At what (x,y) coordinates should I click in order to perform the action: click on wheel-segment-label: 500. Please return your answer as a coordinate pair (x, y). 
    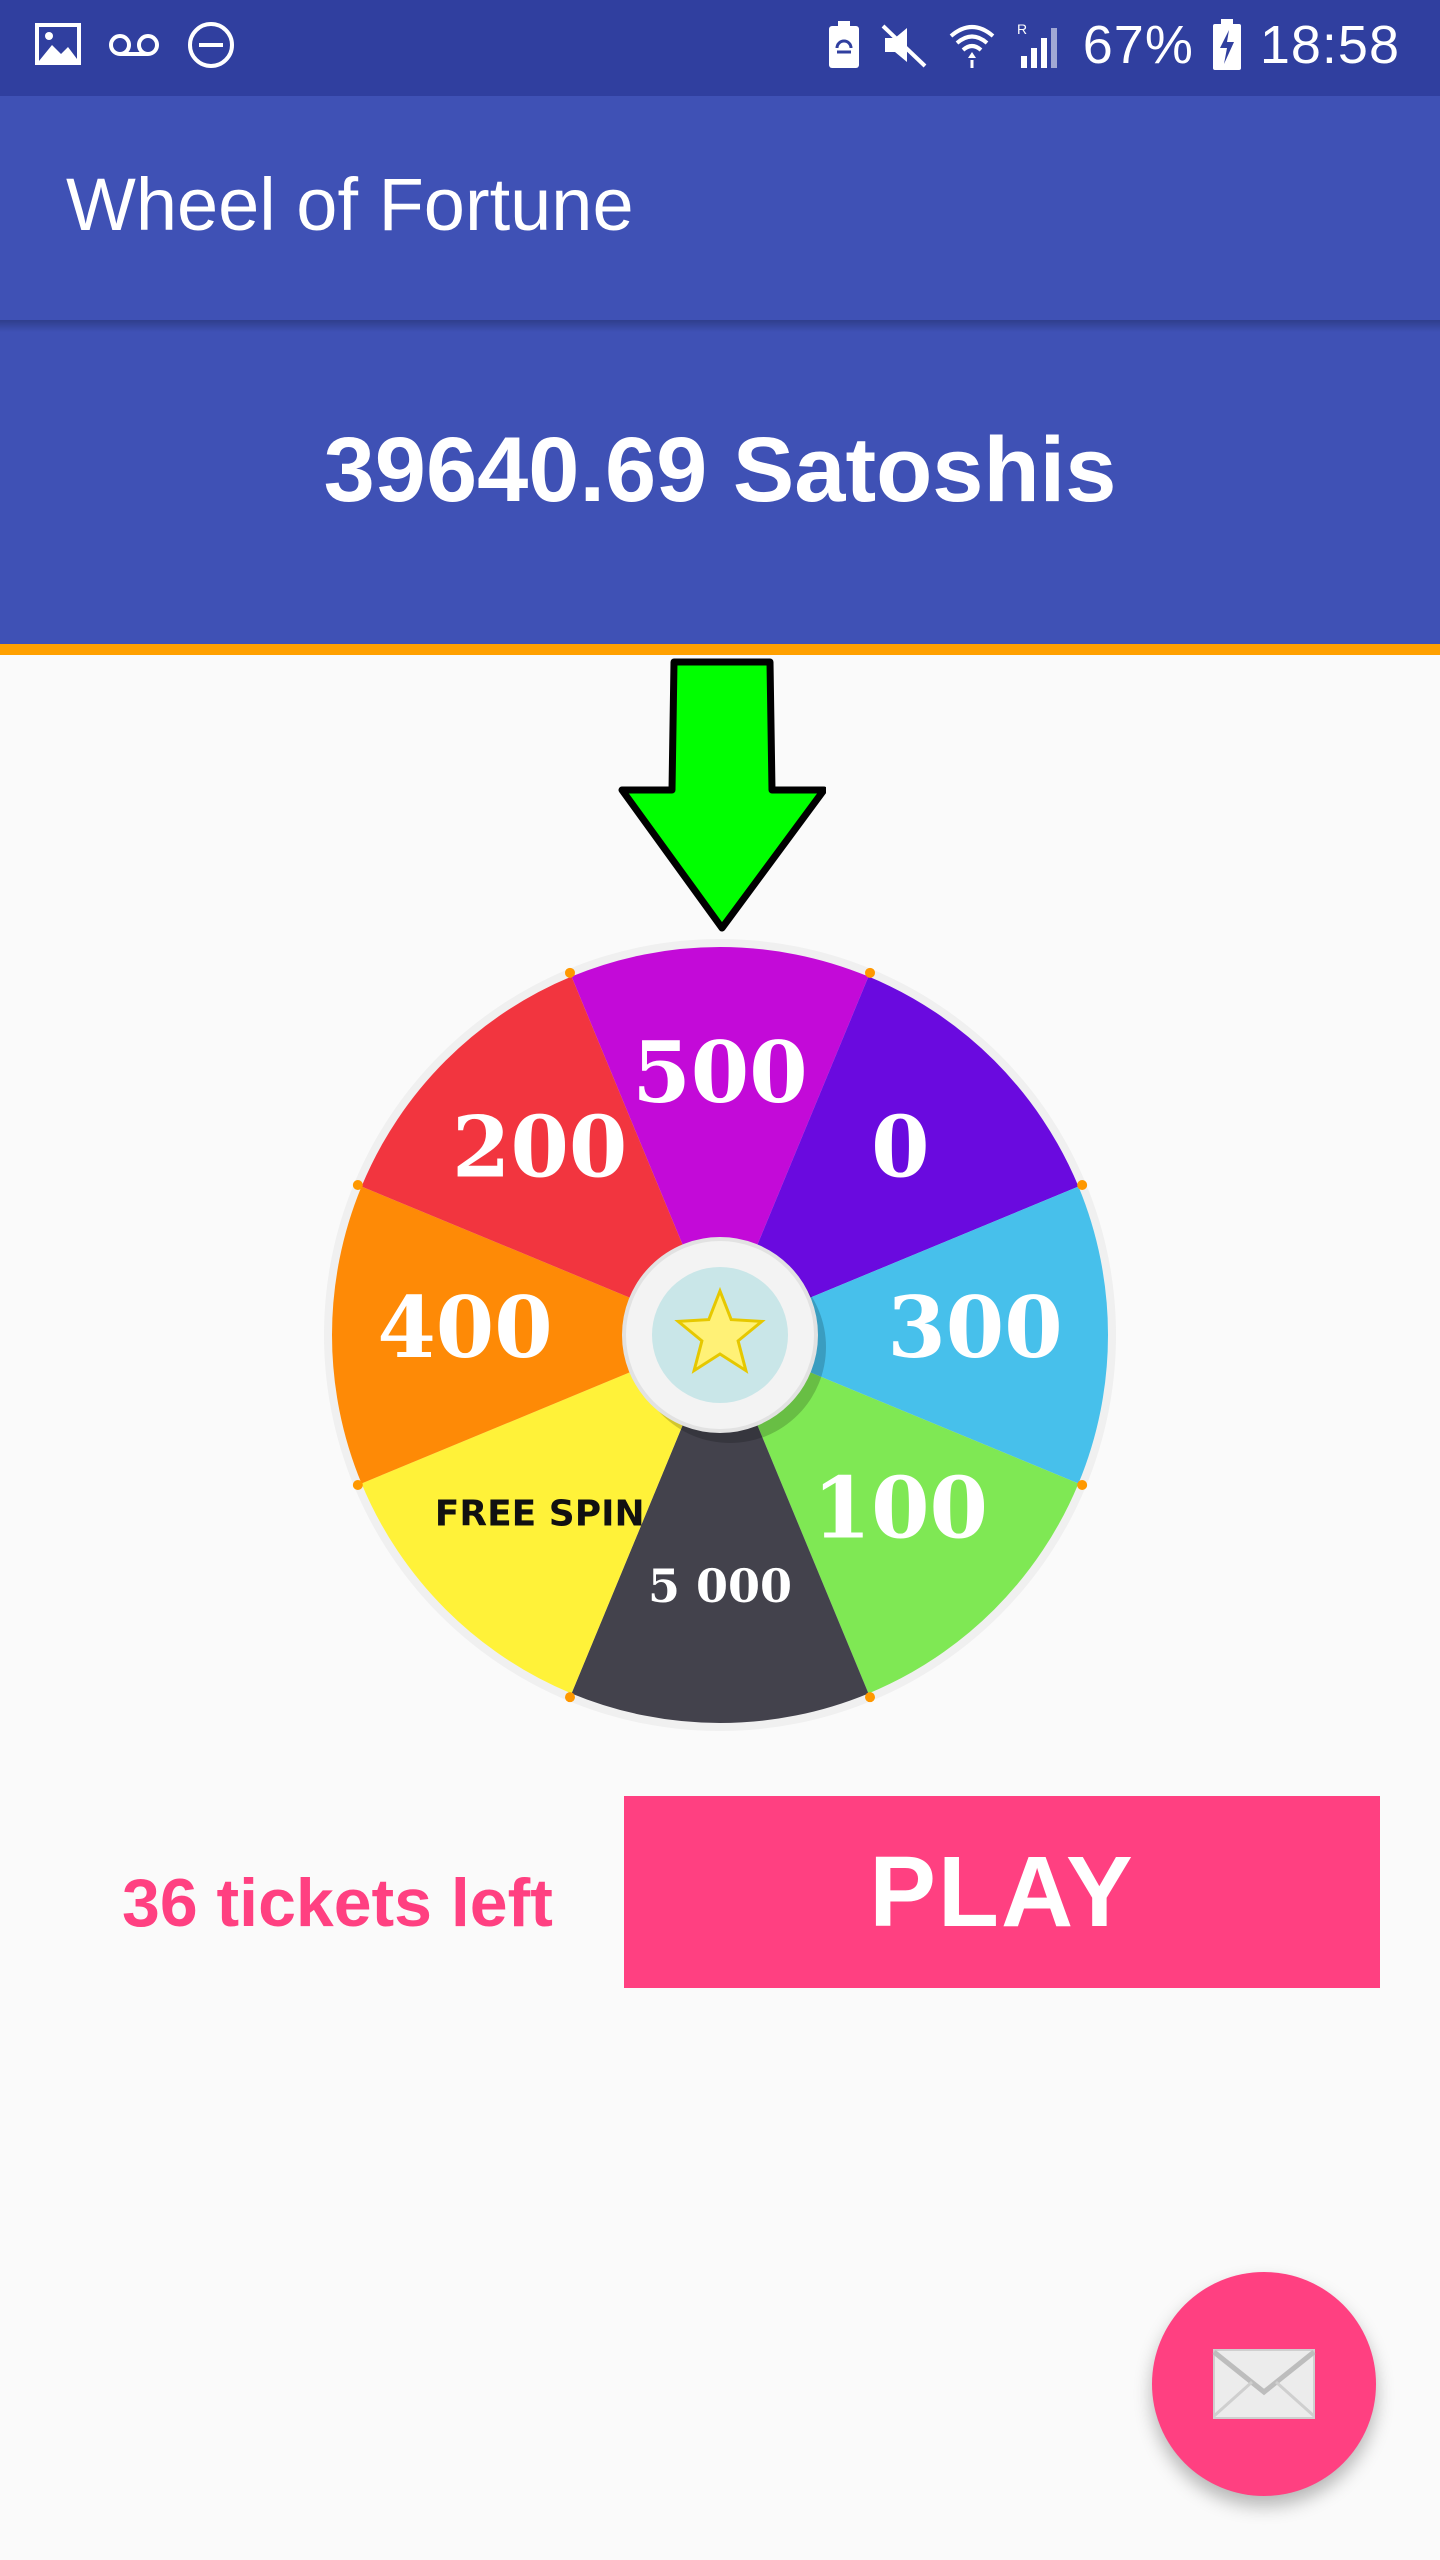
    Looking at the image, I should click on (719, 1072).